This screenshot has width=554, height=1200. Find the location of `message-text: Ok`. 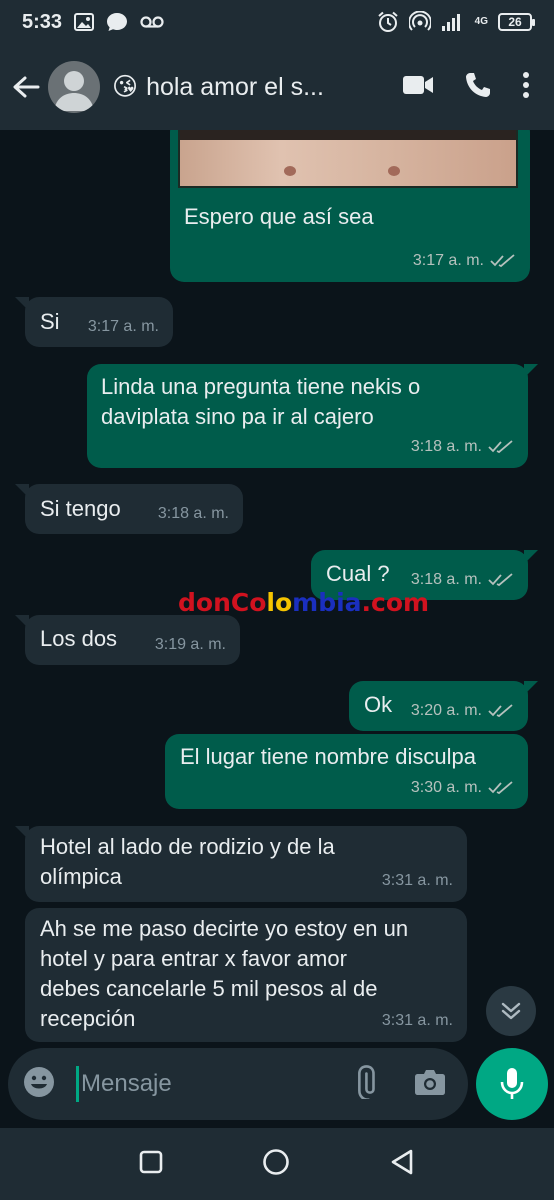

message-text: Ok is located at coordinates (378, 704).